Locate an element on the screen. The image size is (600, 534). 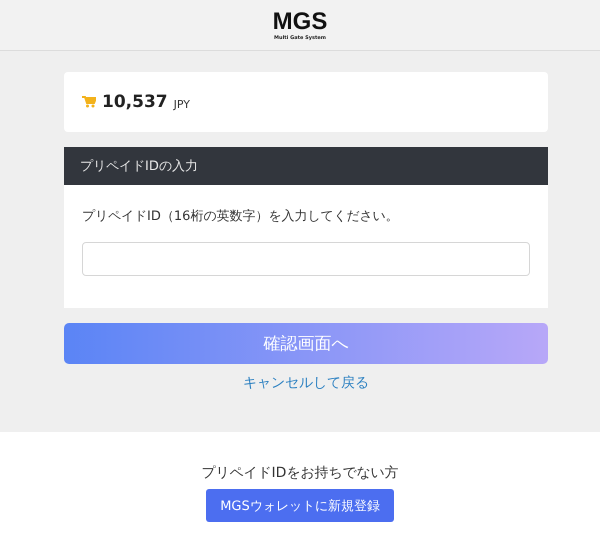
prepaid-id-field is located at coordinates (306, 259).